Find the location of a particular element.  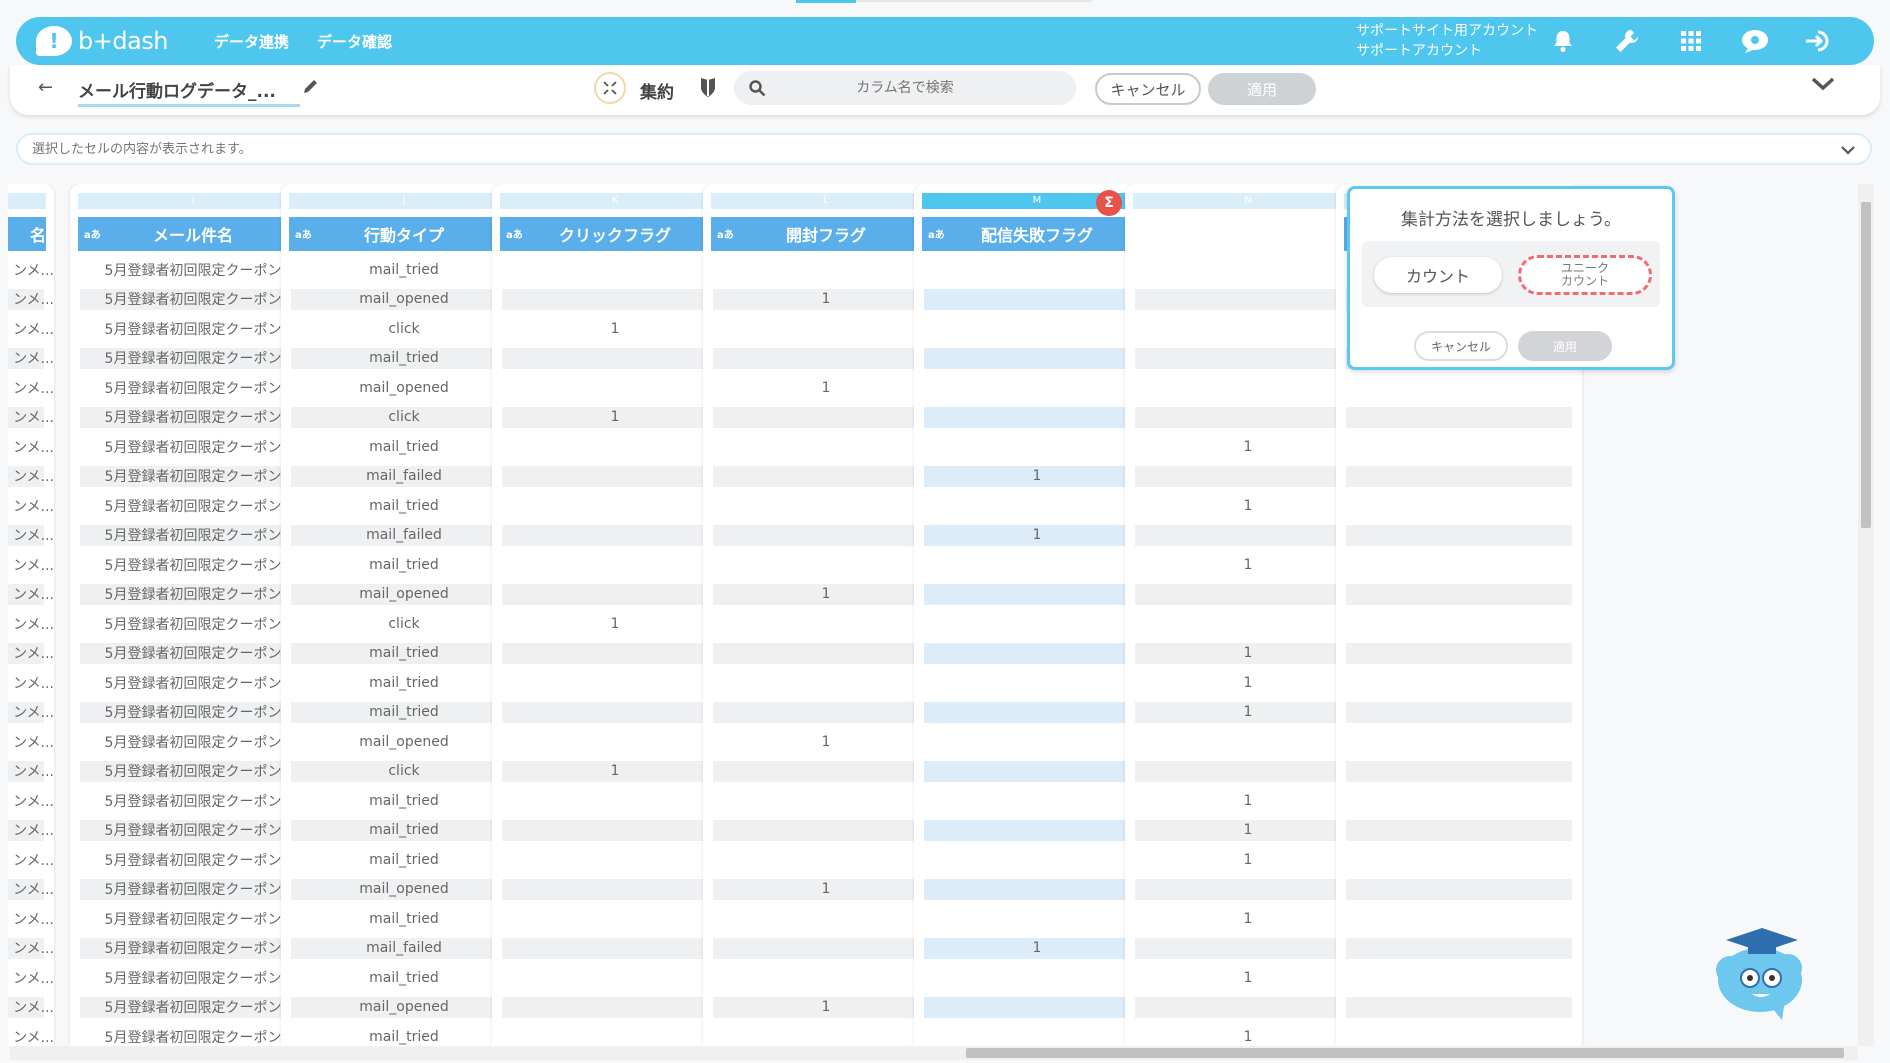

logout-icon is located at coordinates (1819, 41).